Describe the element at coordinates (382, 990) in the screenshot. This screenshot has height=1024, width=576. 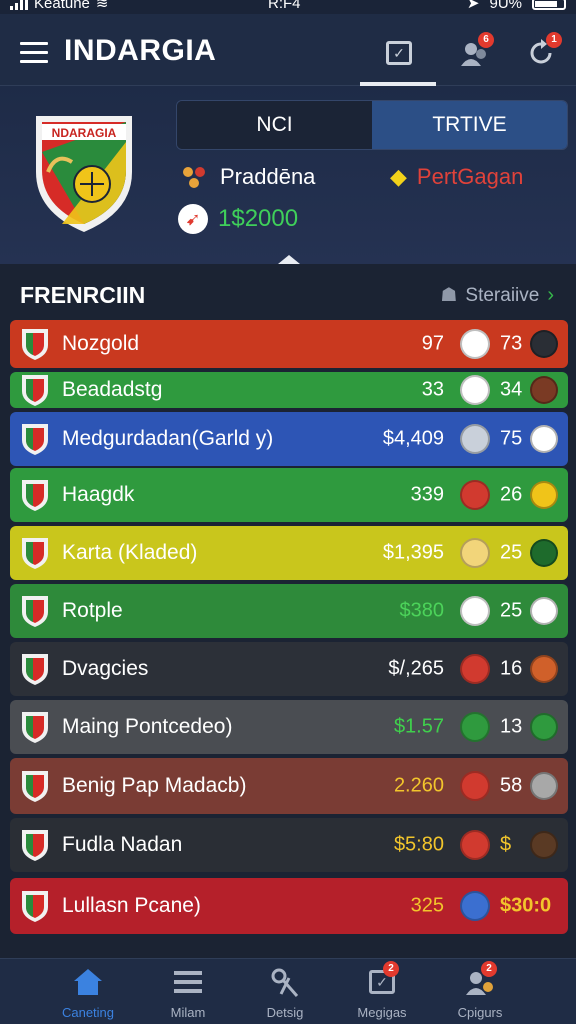
I see `nav-messages: ✓ 2 Megigas` at that location.